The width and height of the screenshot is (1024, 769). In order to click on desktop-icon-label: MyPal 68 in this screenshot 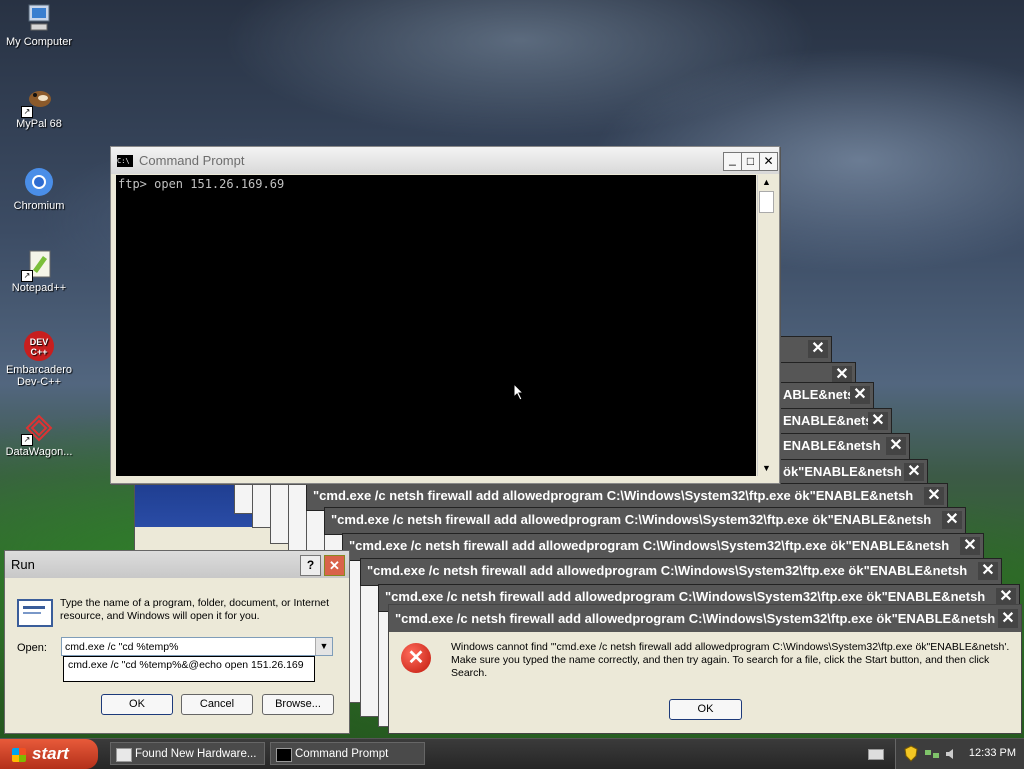, I will do `click(39, 124)`.